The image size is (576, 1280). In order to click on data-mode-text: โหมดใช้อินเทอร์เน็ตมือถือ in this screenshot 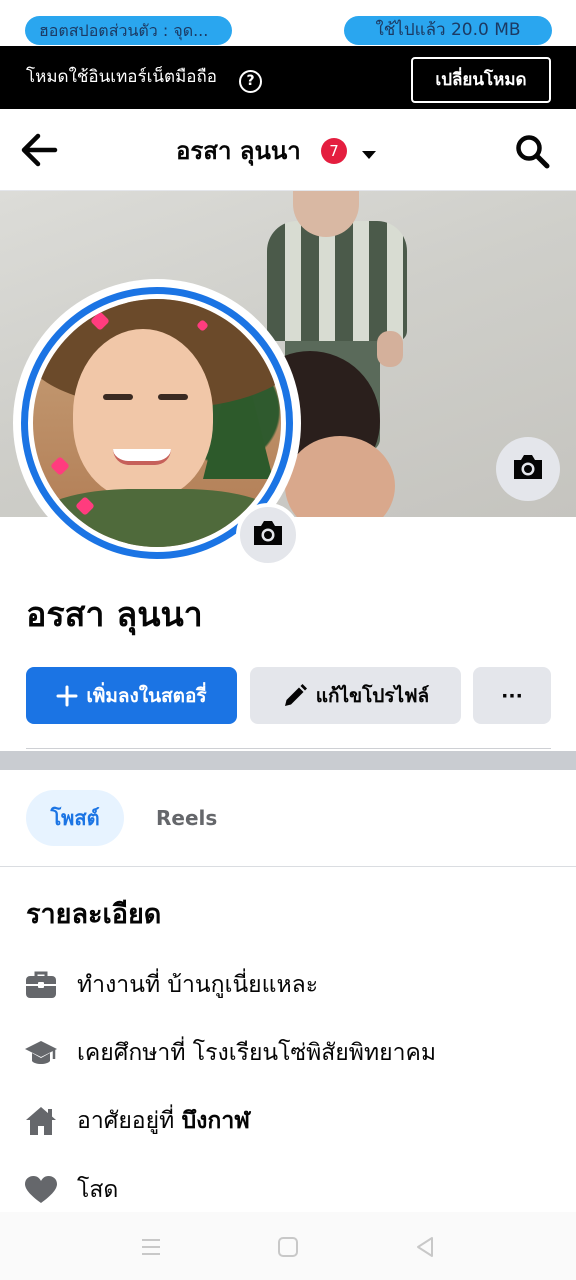, I will do `click(122, 77)`.